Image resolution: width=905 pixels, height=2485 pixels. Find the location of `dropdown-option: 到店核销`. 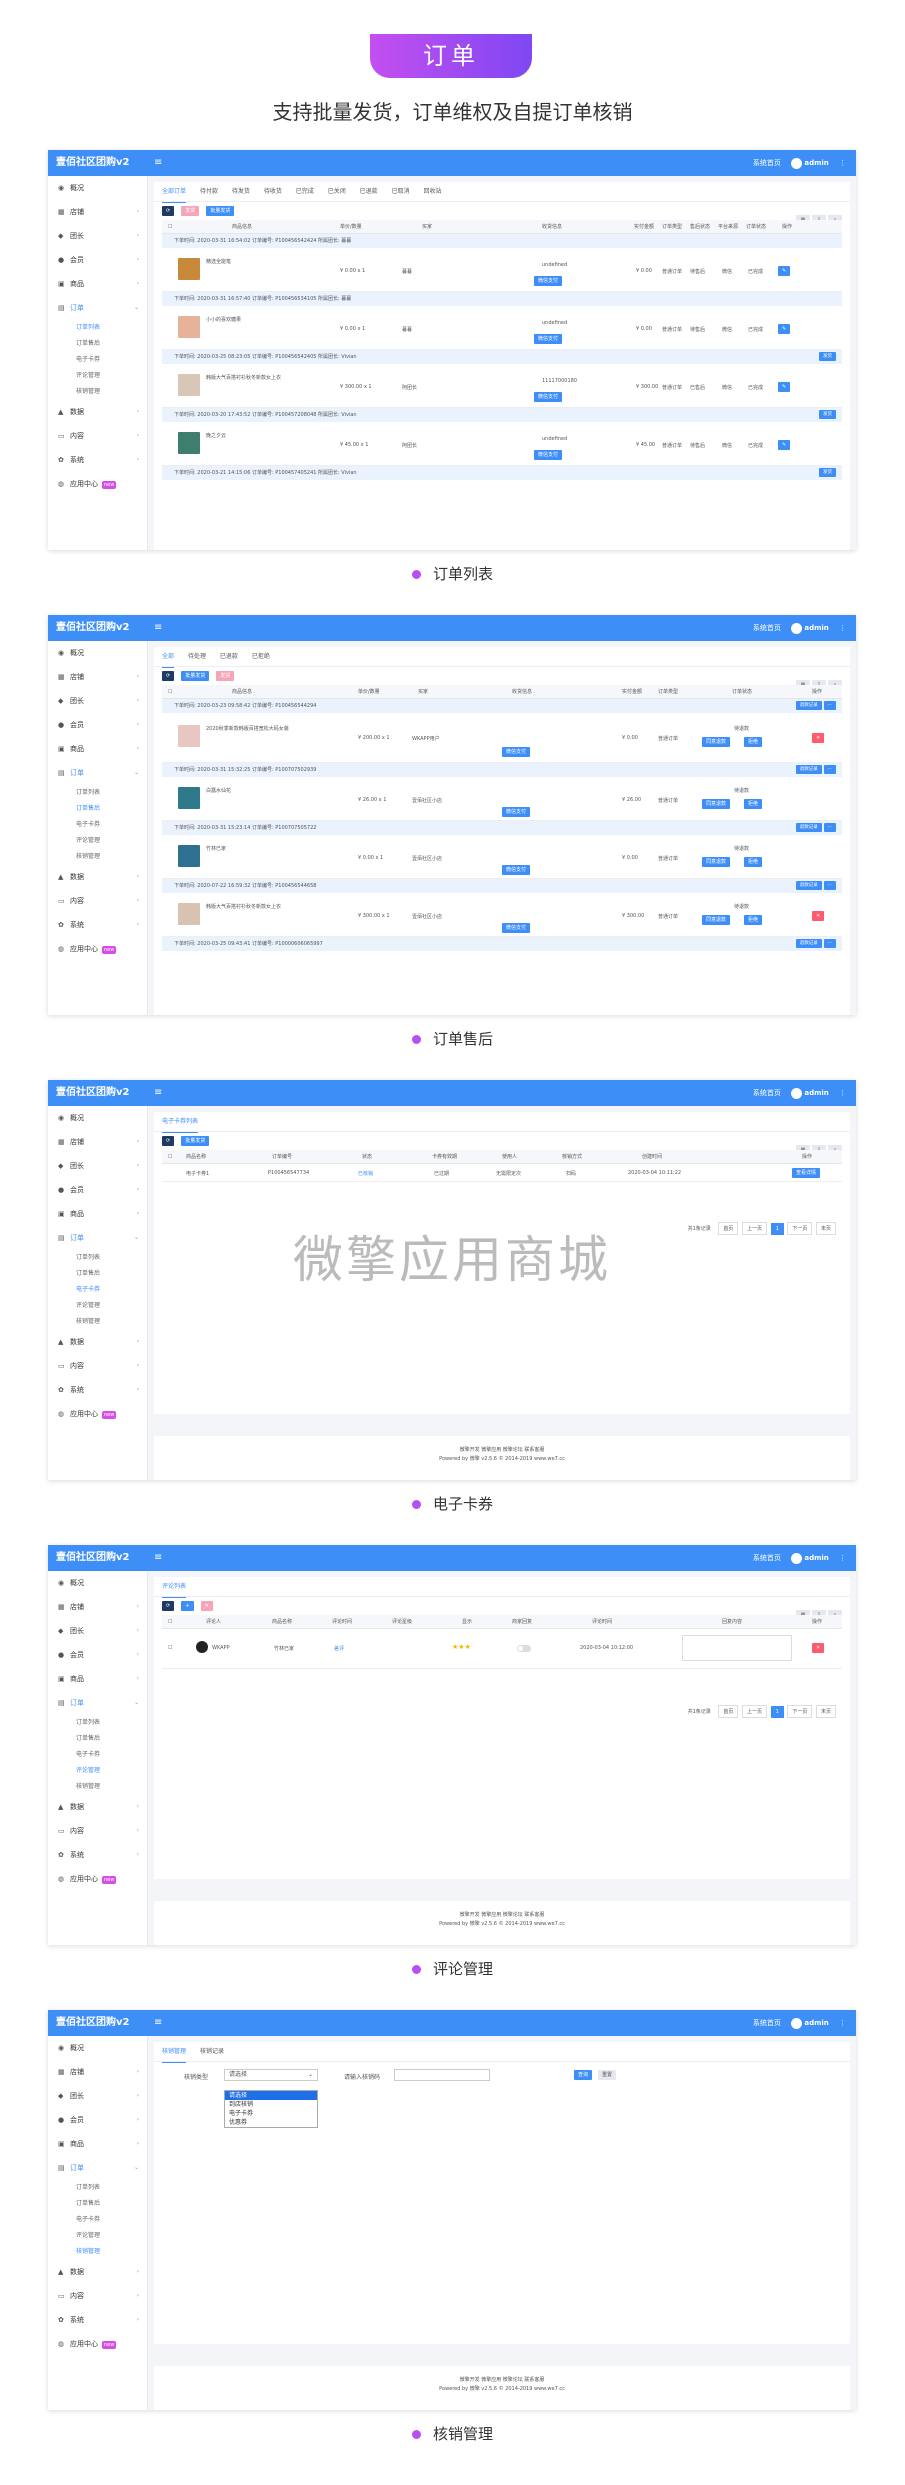

dropdown-option: 到店核销 is located at coordinates (271, 2104).